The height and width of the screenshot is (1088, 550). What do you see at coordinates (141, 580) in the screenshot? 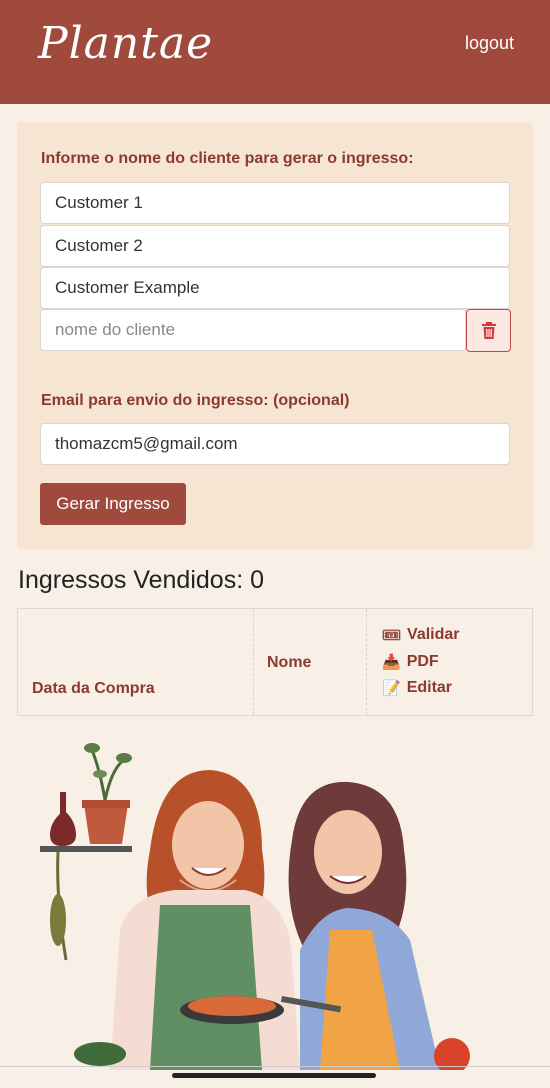
I see `sold-tickets-title: Ingressos Vendidos: 0` at bounding box center [141, 580].